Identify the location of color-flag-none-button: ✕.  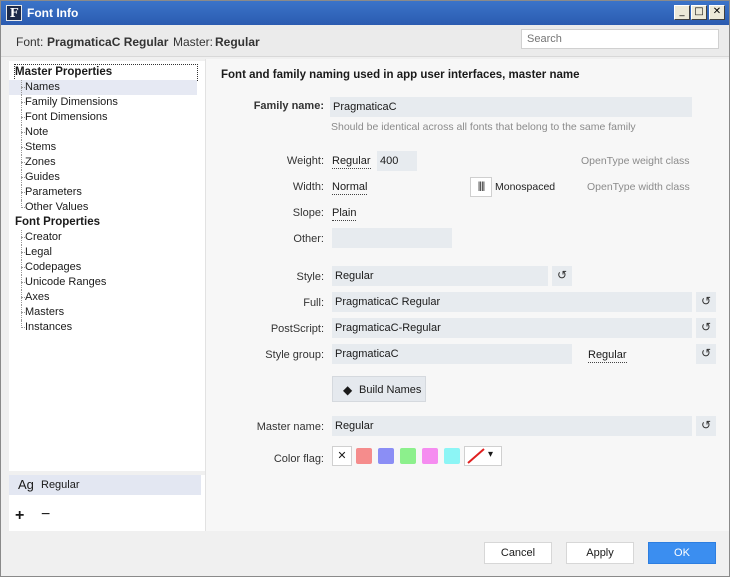
(342, 456).